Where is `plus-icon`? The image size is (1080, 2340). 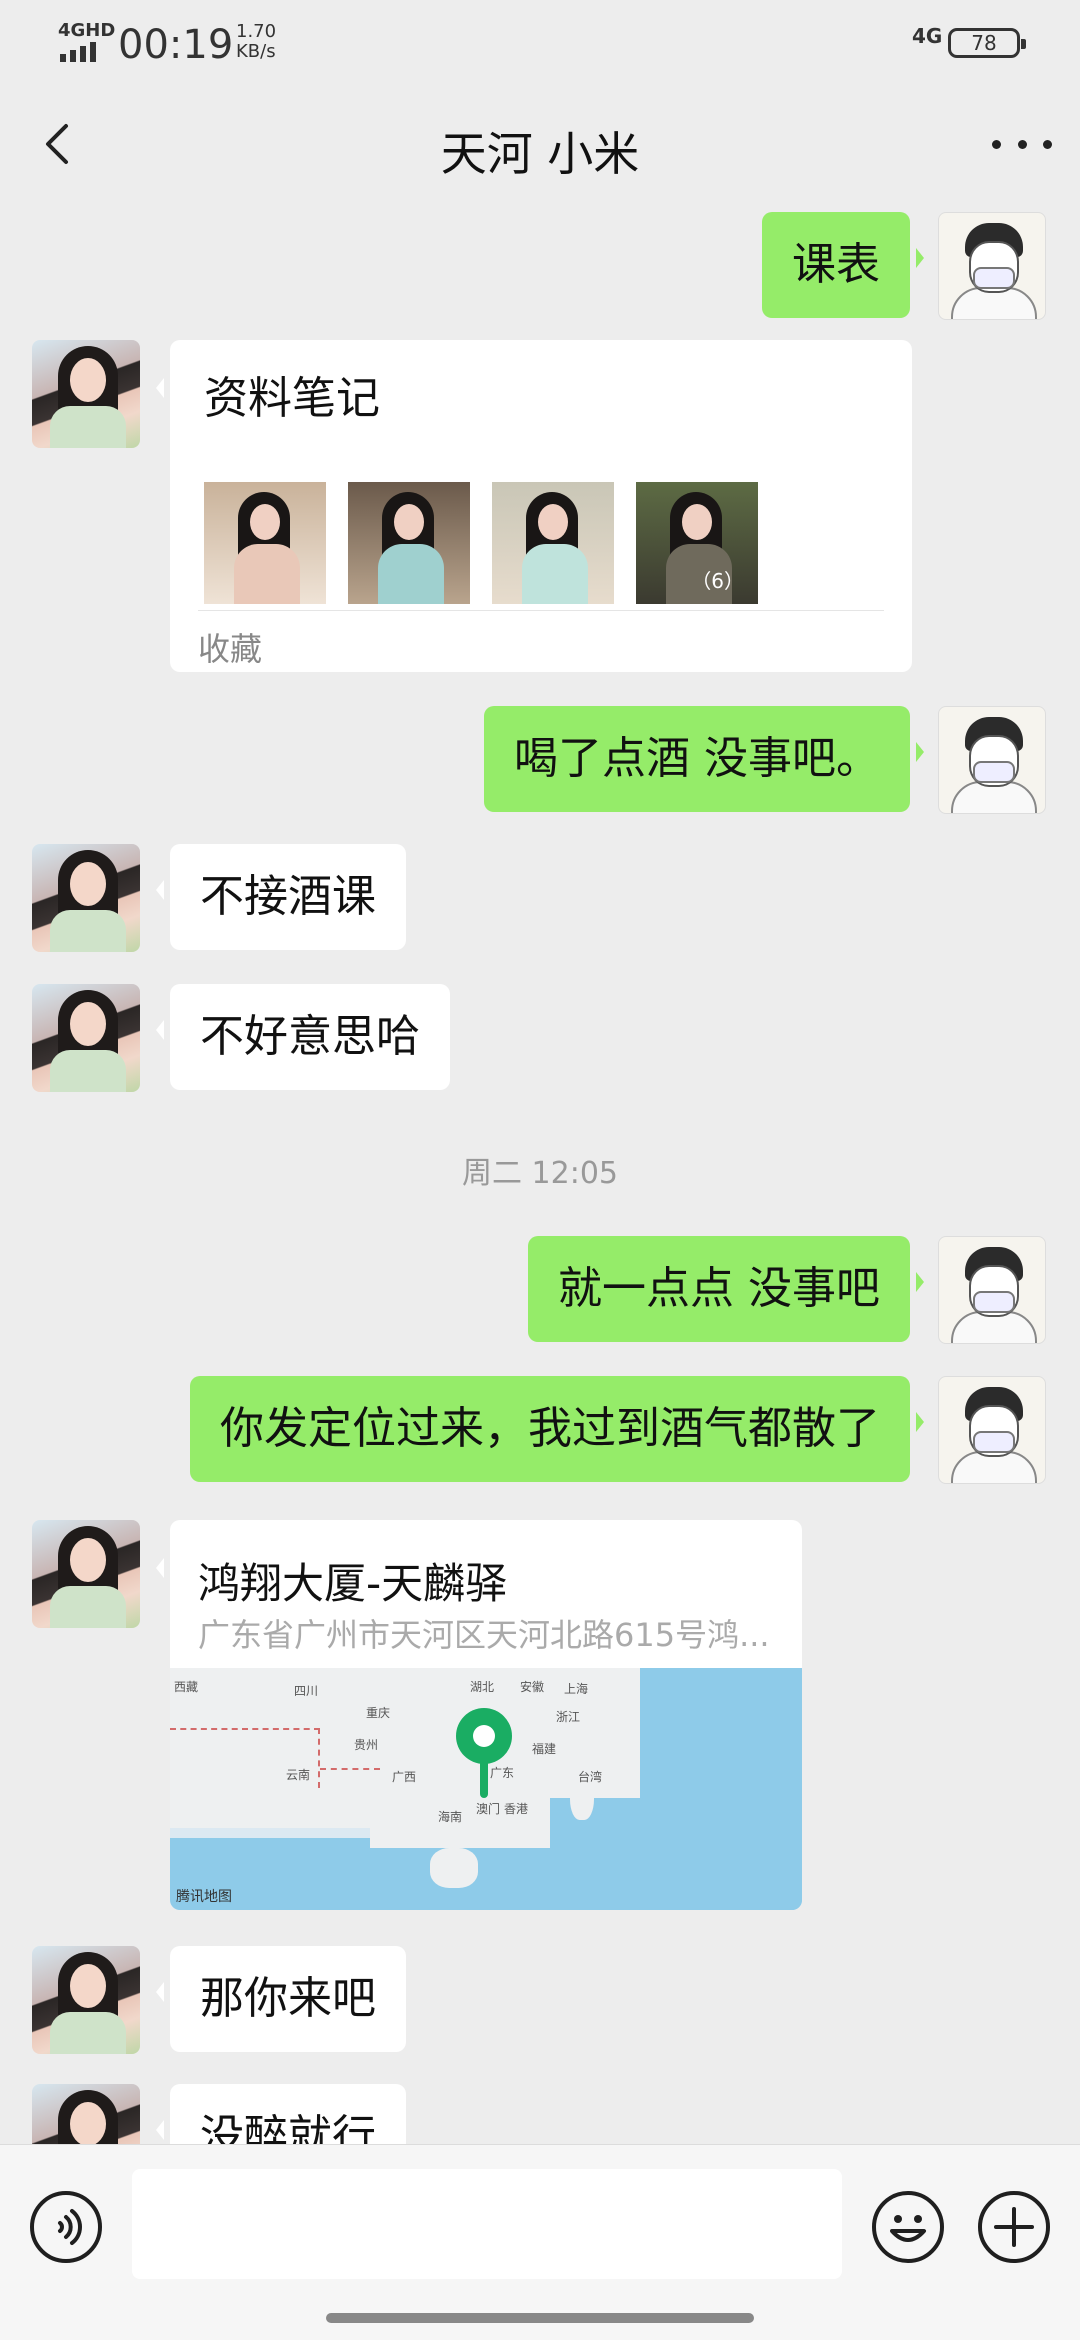 plus-icon is located at coordinates (1014, 2227).